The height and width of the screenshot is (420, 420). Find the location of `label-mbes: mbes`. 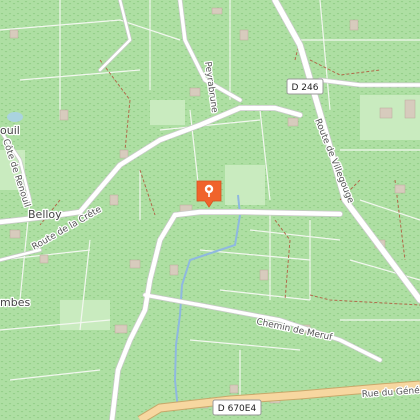

label-mbes: mbes is located at coordinates (15, 302).